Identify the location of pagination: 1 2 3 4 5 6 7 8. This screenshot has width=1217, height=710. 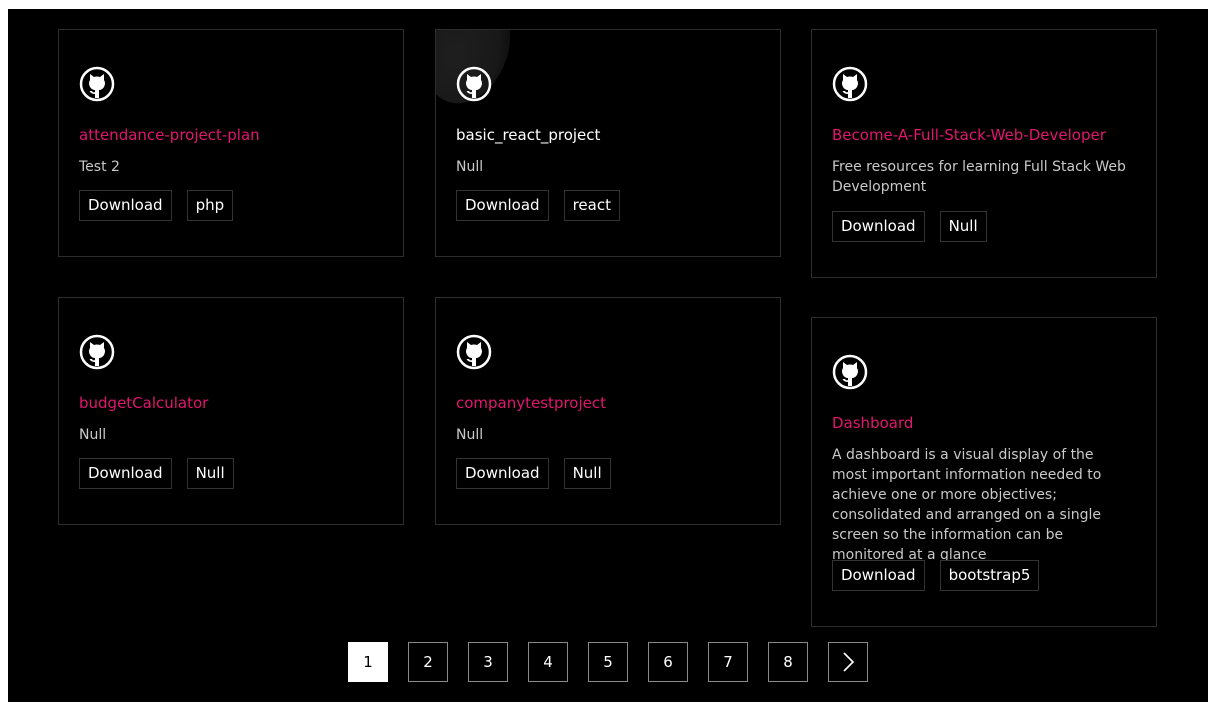
(608, 662).